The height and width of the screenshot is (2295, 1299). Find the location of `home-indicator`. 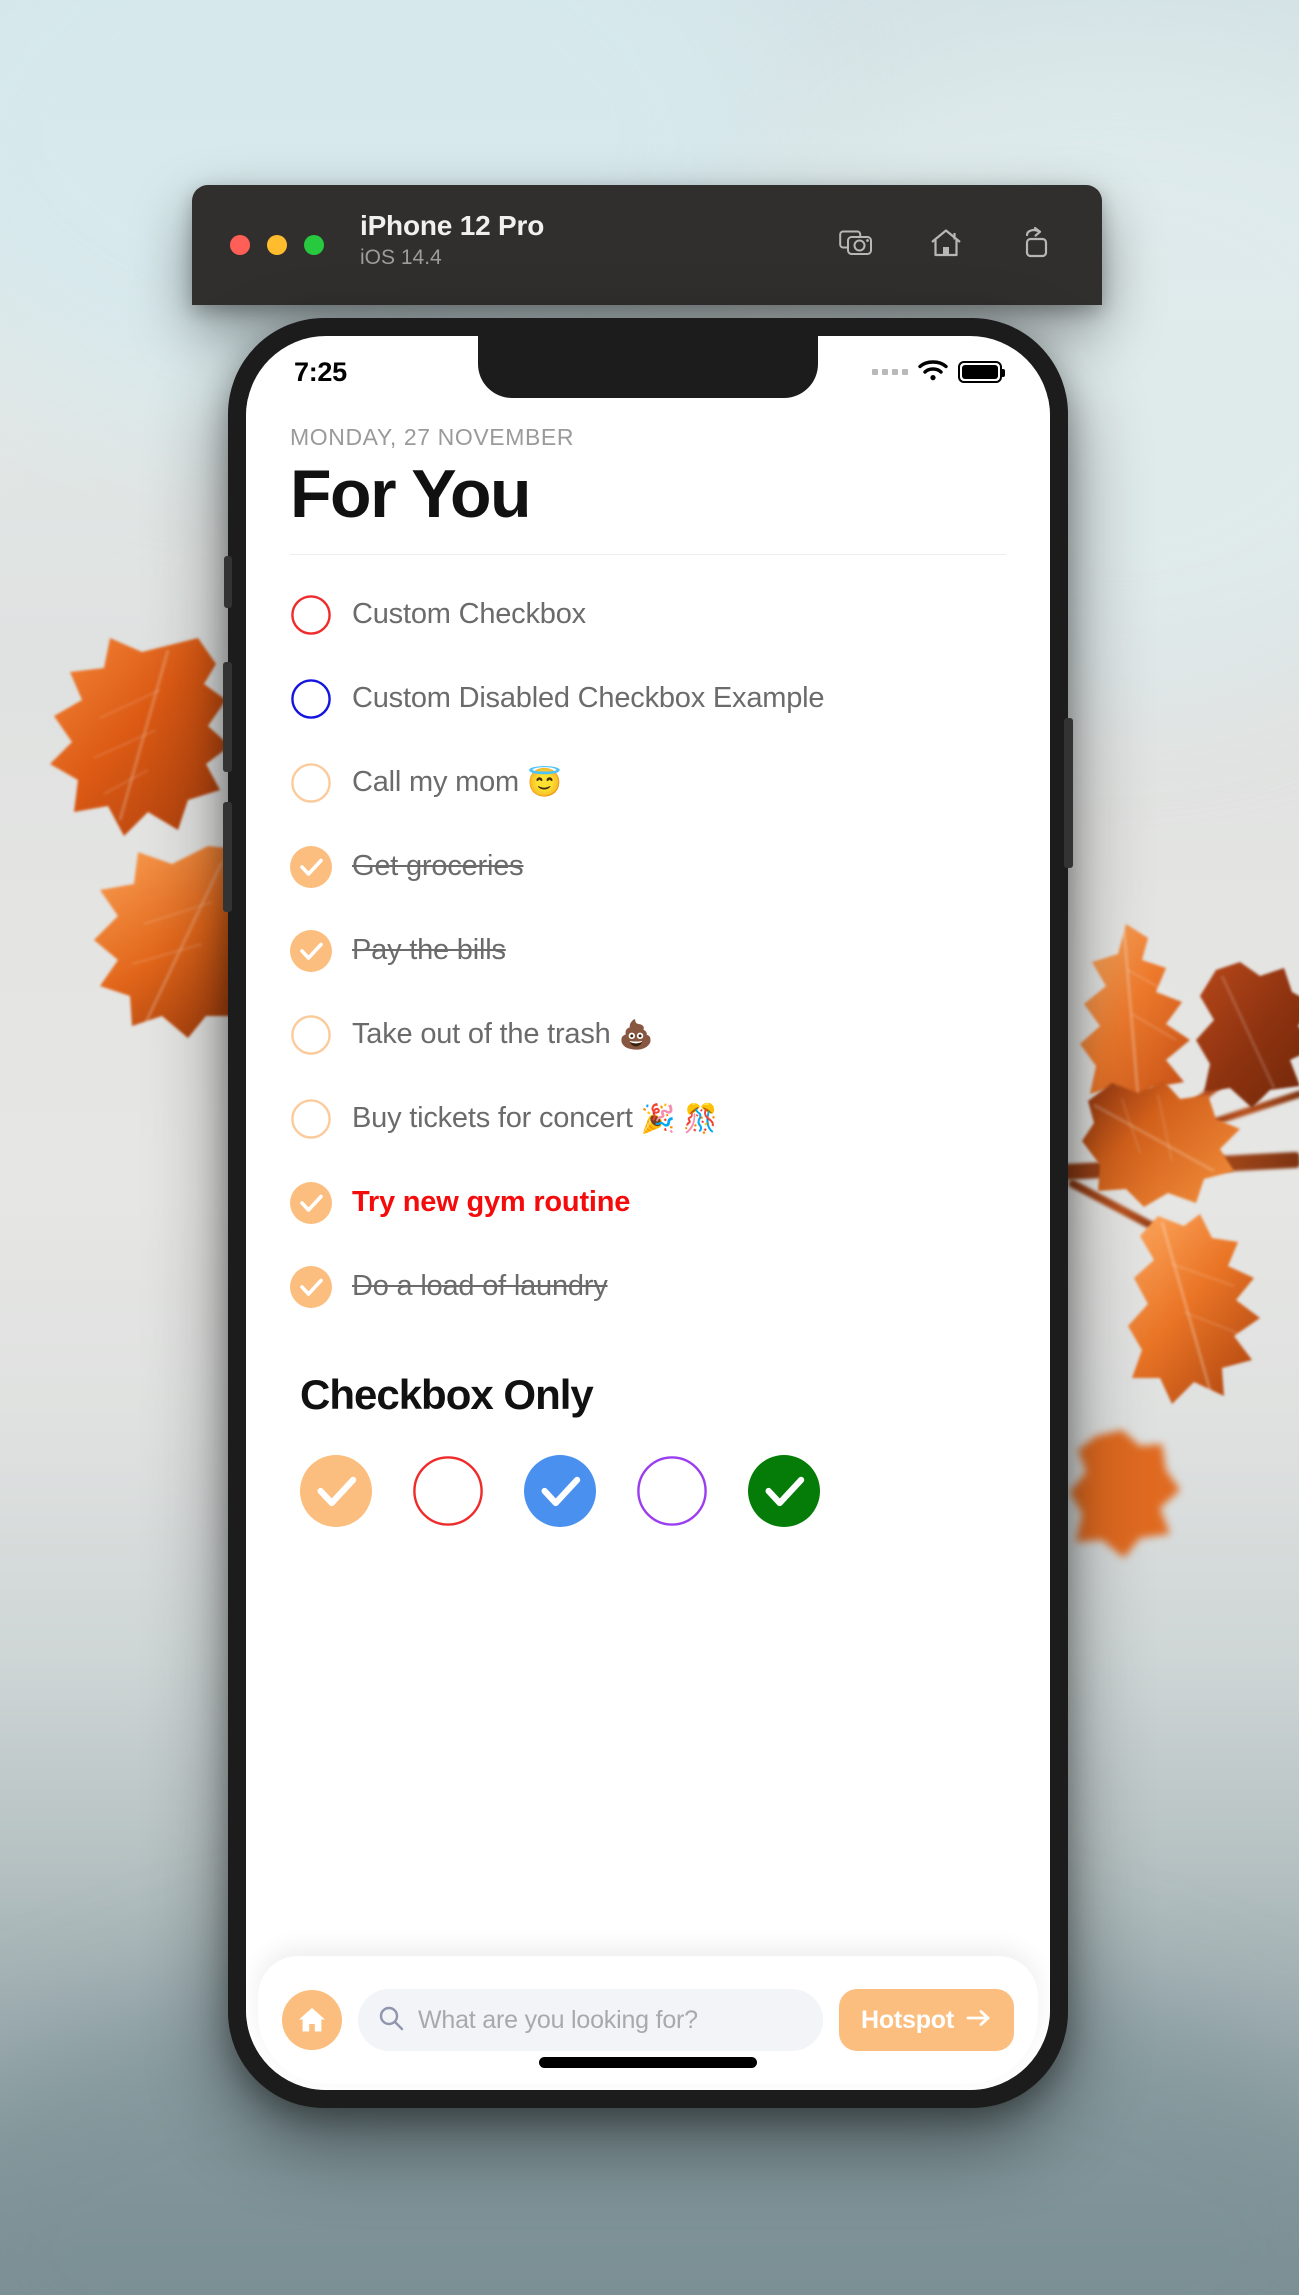

home-indicator is located at coordinates (648, 2062).